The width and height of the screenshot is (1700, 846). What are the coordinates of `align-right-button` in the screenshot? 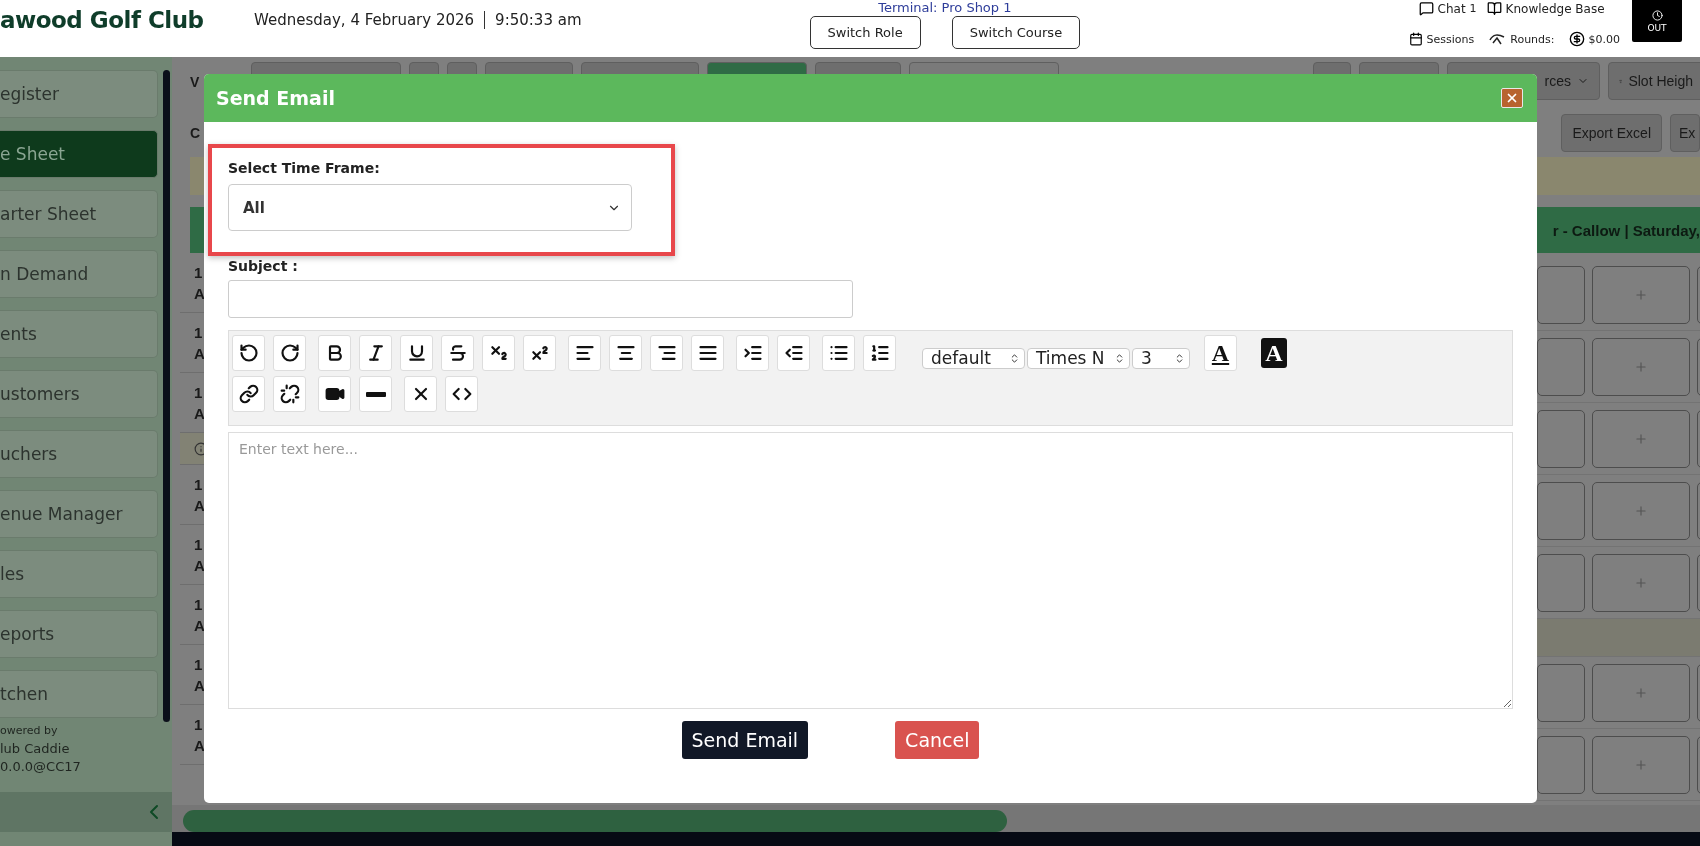 It's located at (666, 353).